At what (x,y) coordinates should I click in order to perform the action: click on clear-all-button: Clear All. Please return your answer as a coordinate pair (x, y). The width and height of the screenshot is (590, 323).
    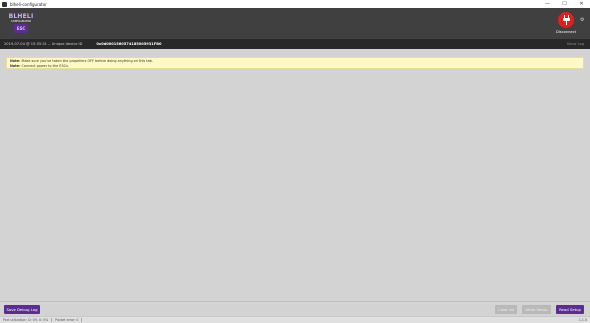
    Looking at the image, I should click on (506, 309).